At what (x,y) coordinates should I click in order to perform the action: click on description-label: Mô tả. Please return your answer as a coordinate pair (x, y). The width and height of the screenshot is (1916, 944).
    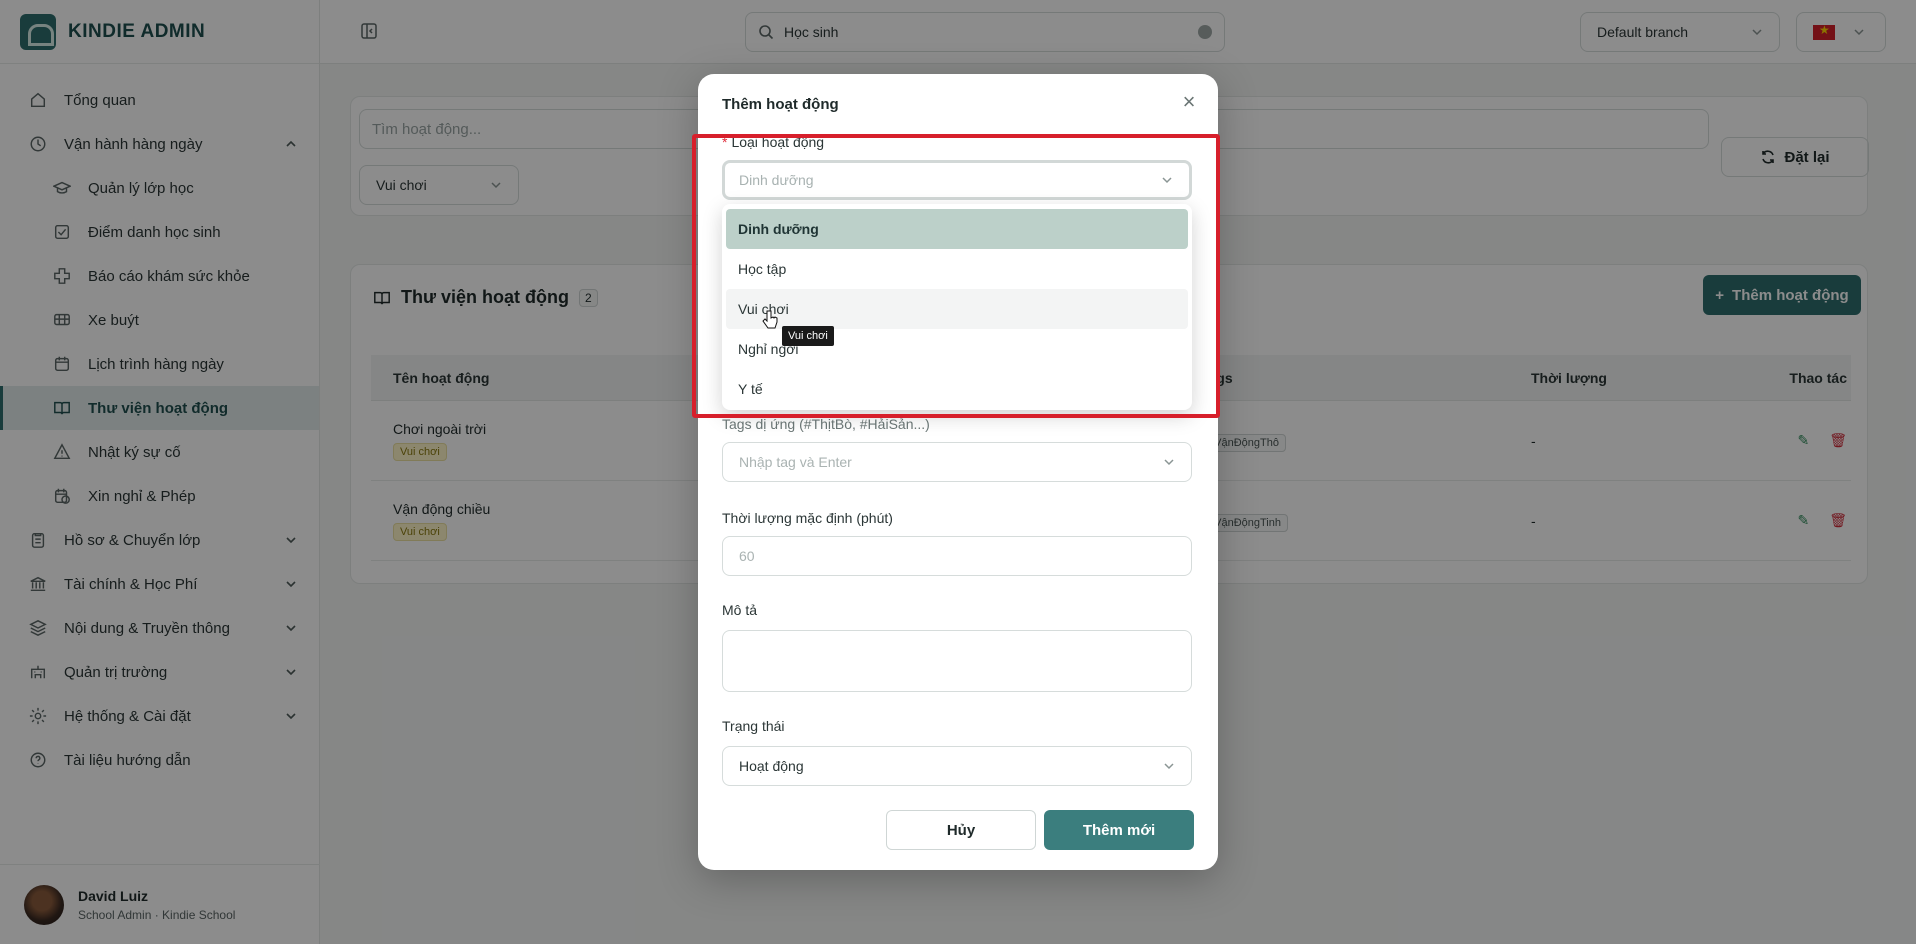
    Looking at the image, I should click on (740, 610).